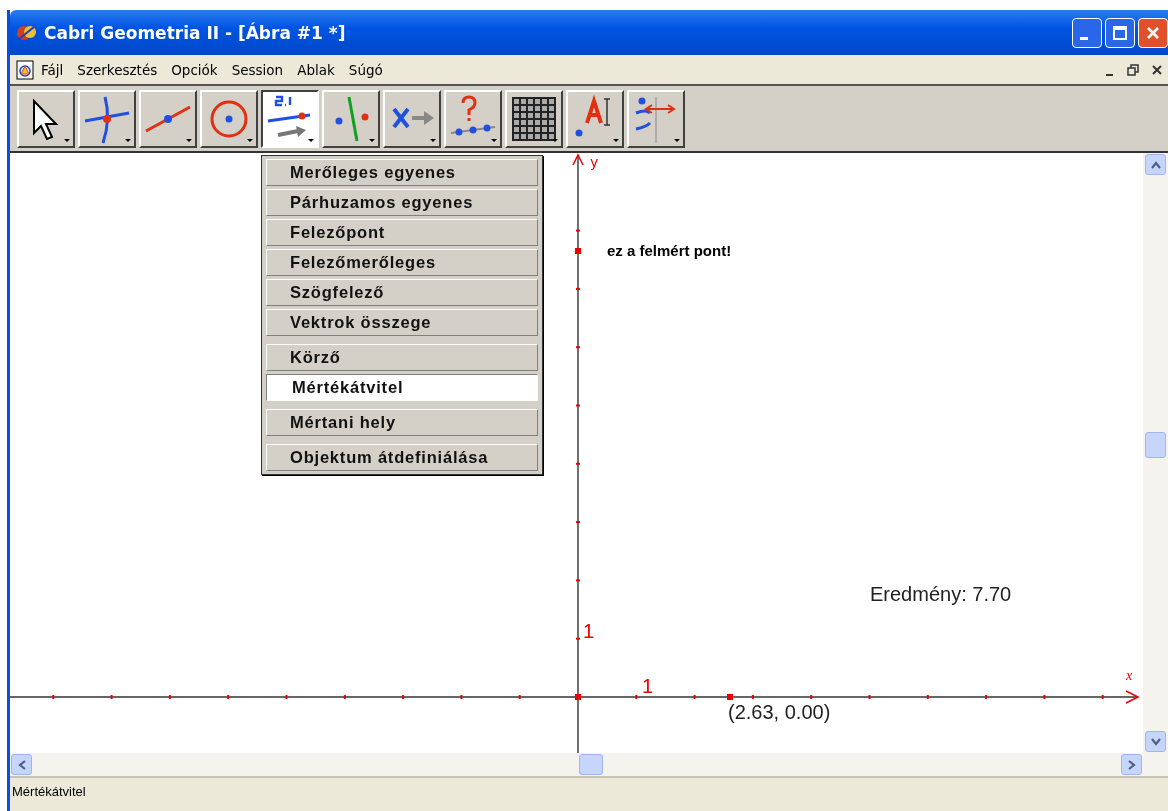  What do you see at coordinates (402, 357) in the screenshot?
I see `menu-option: Körző` at bounding box center [402, 357].